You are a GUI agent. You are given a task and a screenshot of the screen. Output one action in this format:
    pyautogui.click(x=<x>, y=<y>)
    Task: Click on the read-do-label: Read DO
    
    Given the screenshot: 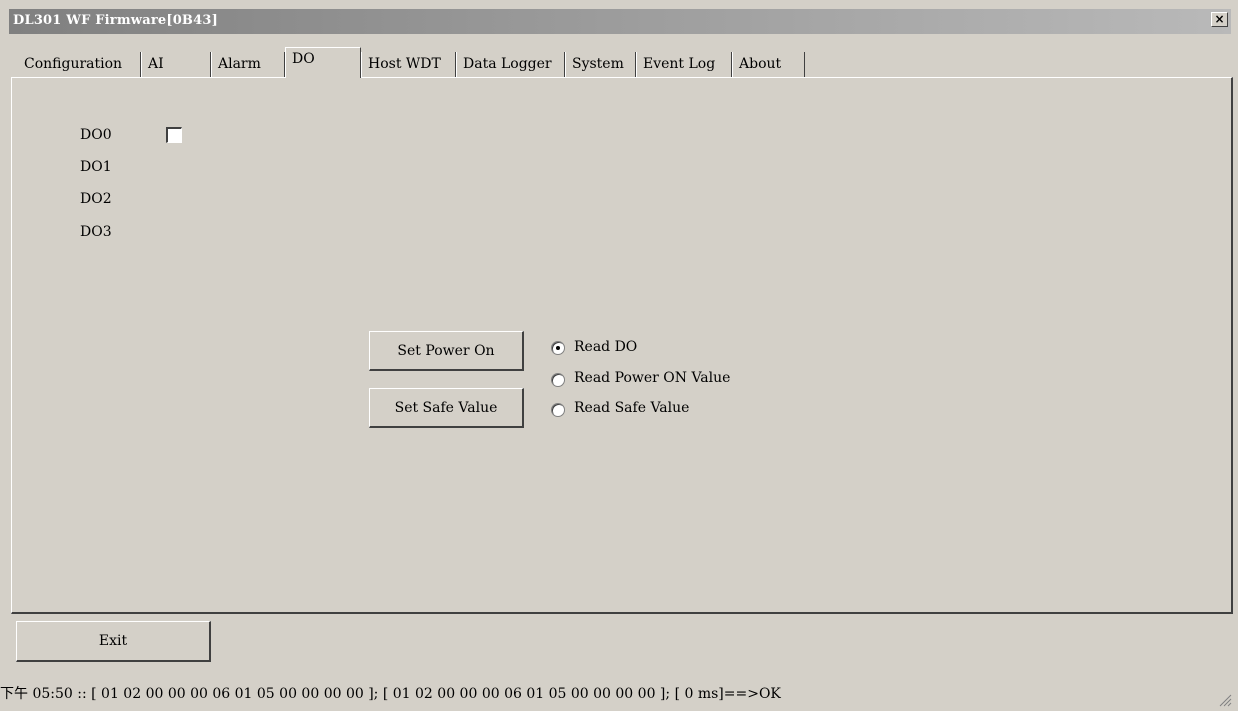 What is the action you would take?
    pyautogui.click(x=606, y=347)
    